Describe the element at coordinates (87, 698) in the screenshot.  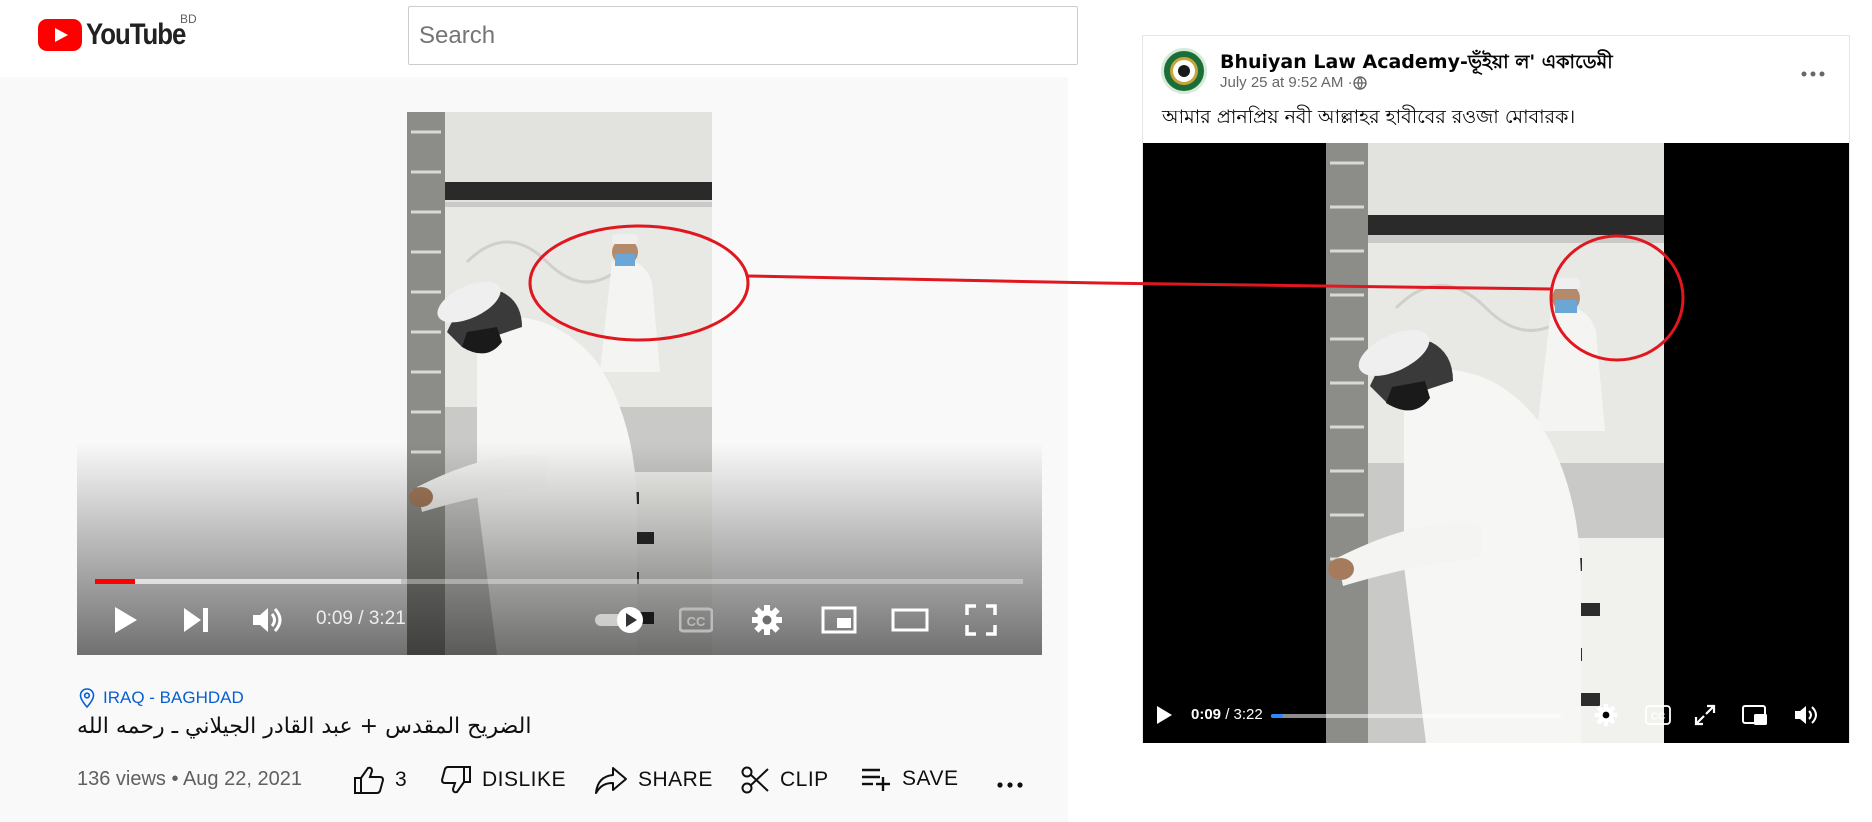
I see `location-pin-icon` at that location.